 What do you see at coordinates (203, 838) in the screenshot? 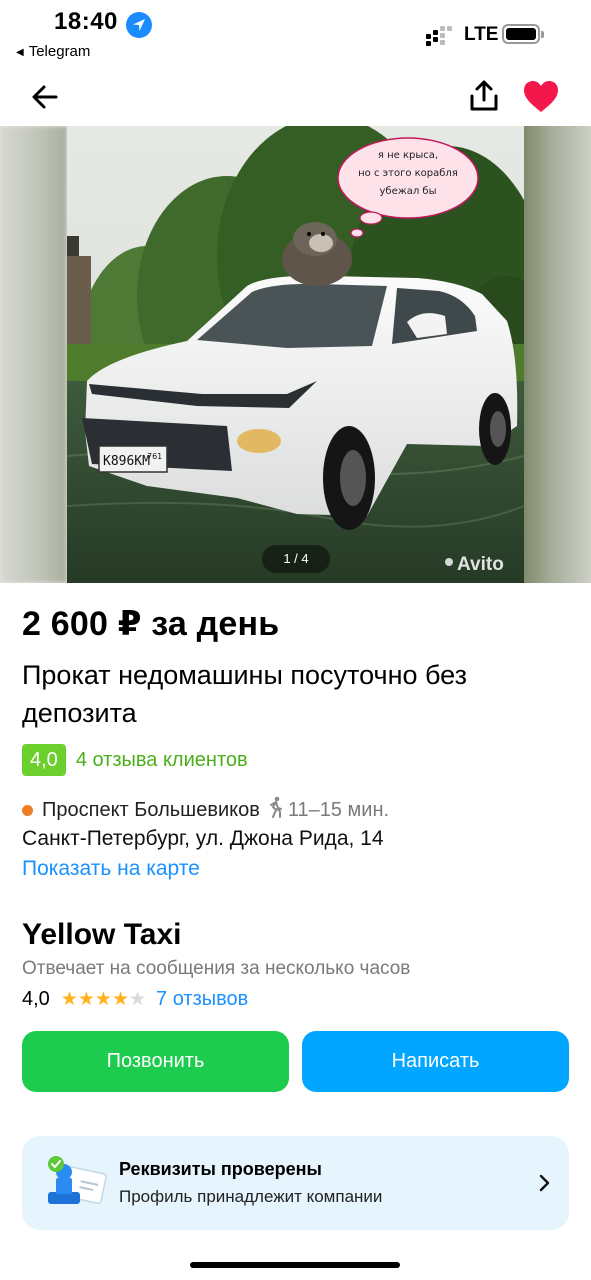
I see `listing-address: Санкт-Петербург, ул. Джона Рида, 14` at bounding box center [203, 838].